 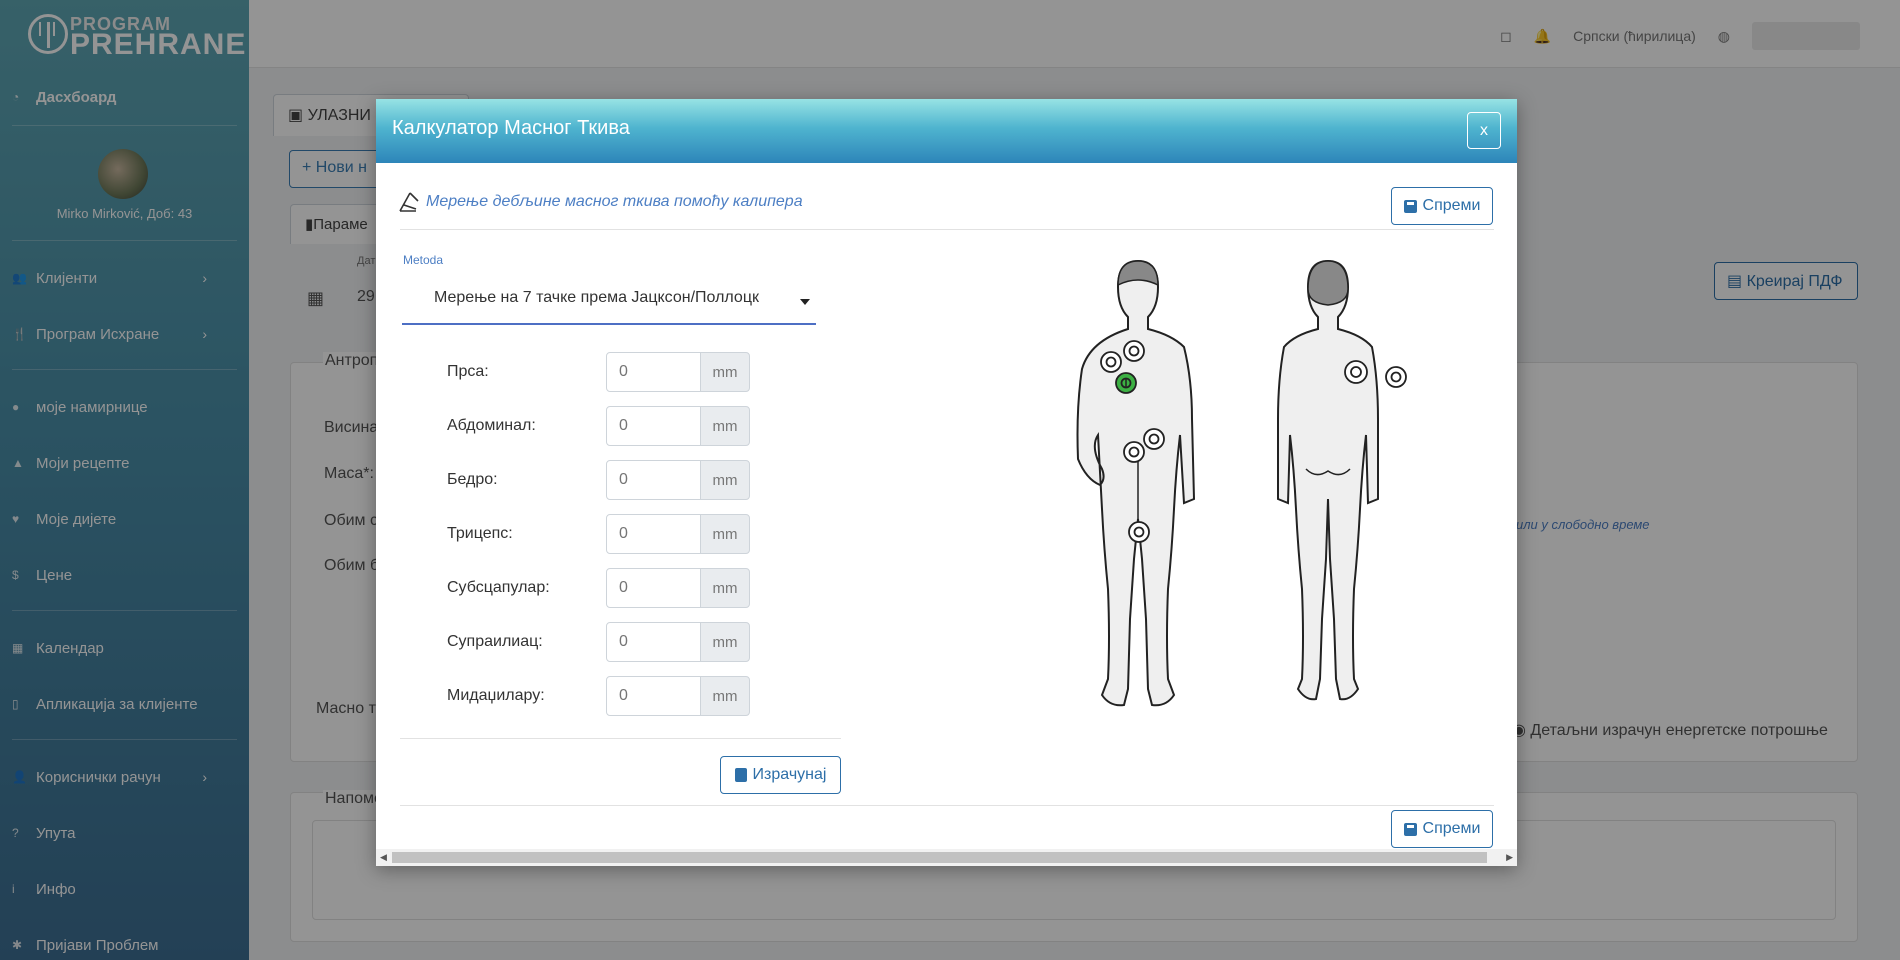 What do you see at coordinates (939, 857) in the screenshot?
I see `scrollbar-thumb` at bounding box center [939, 857].